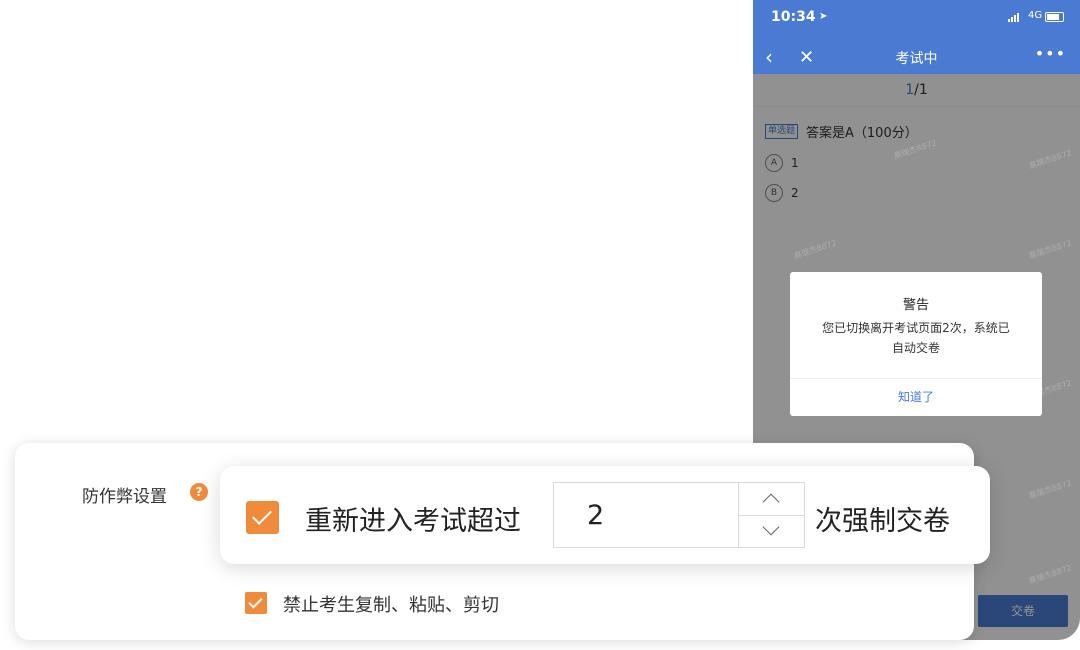  Describe the element at coordinates (413, 521) in the screenshot. I see `reenter-label: 重新进入考试超过` at that location.